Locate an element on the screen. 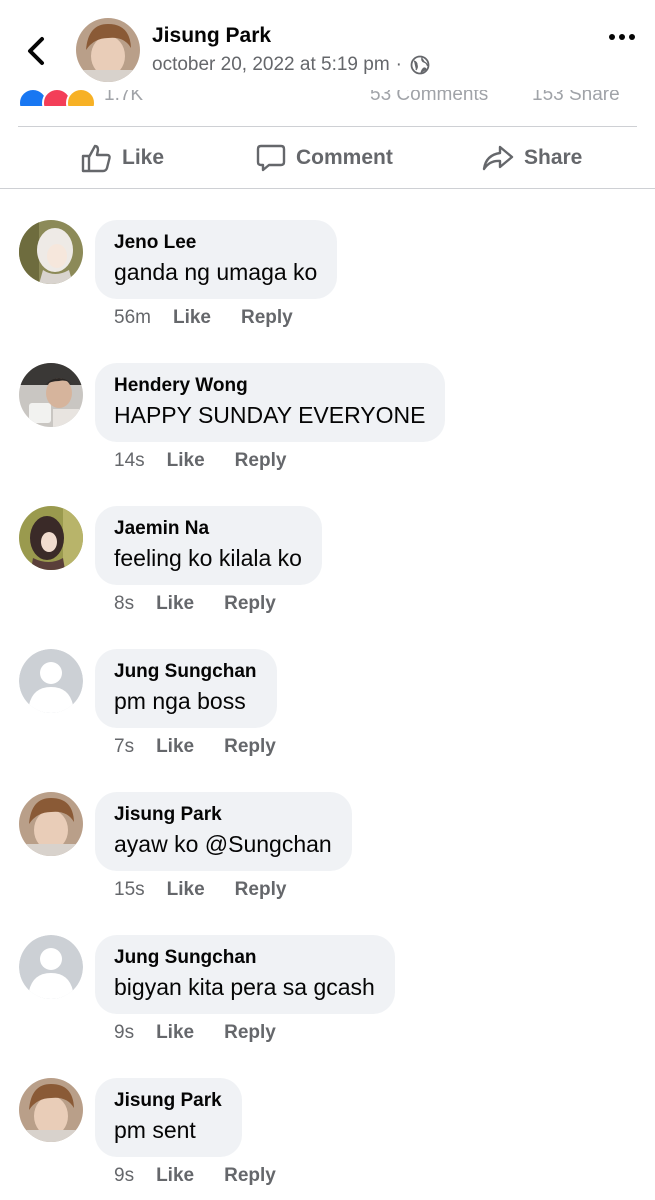  chevron-left-icon is located at coordinates (36, 51).